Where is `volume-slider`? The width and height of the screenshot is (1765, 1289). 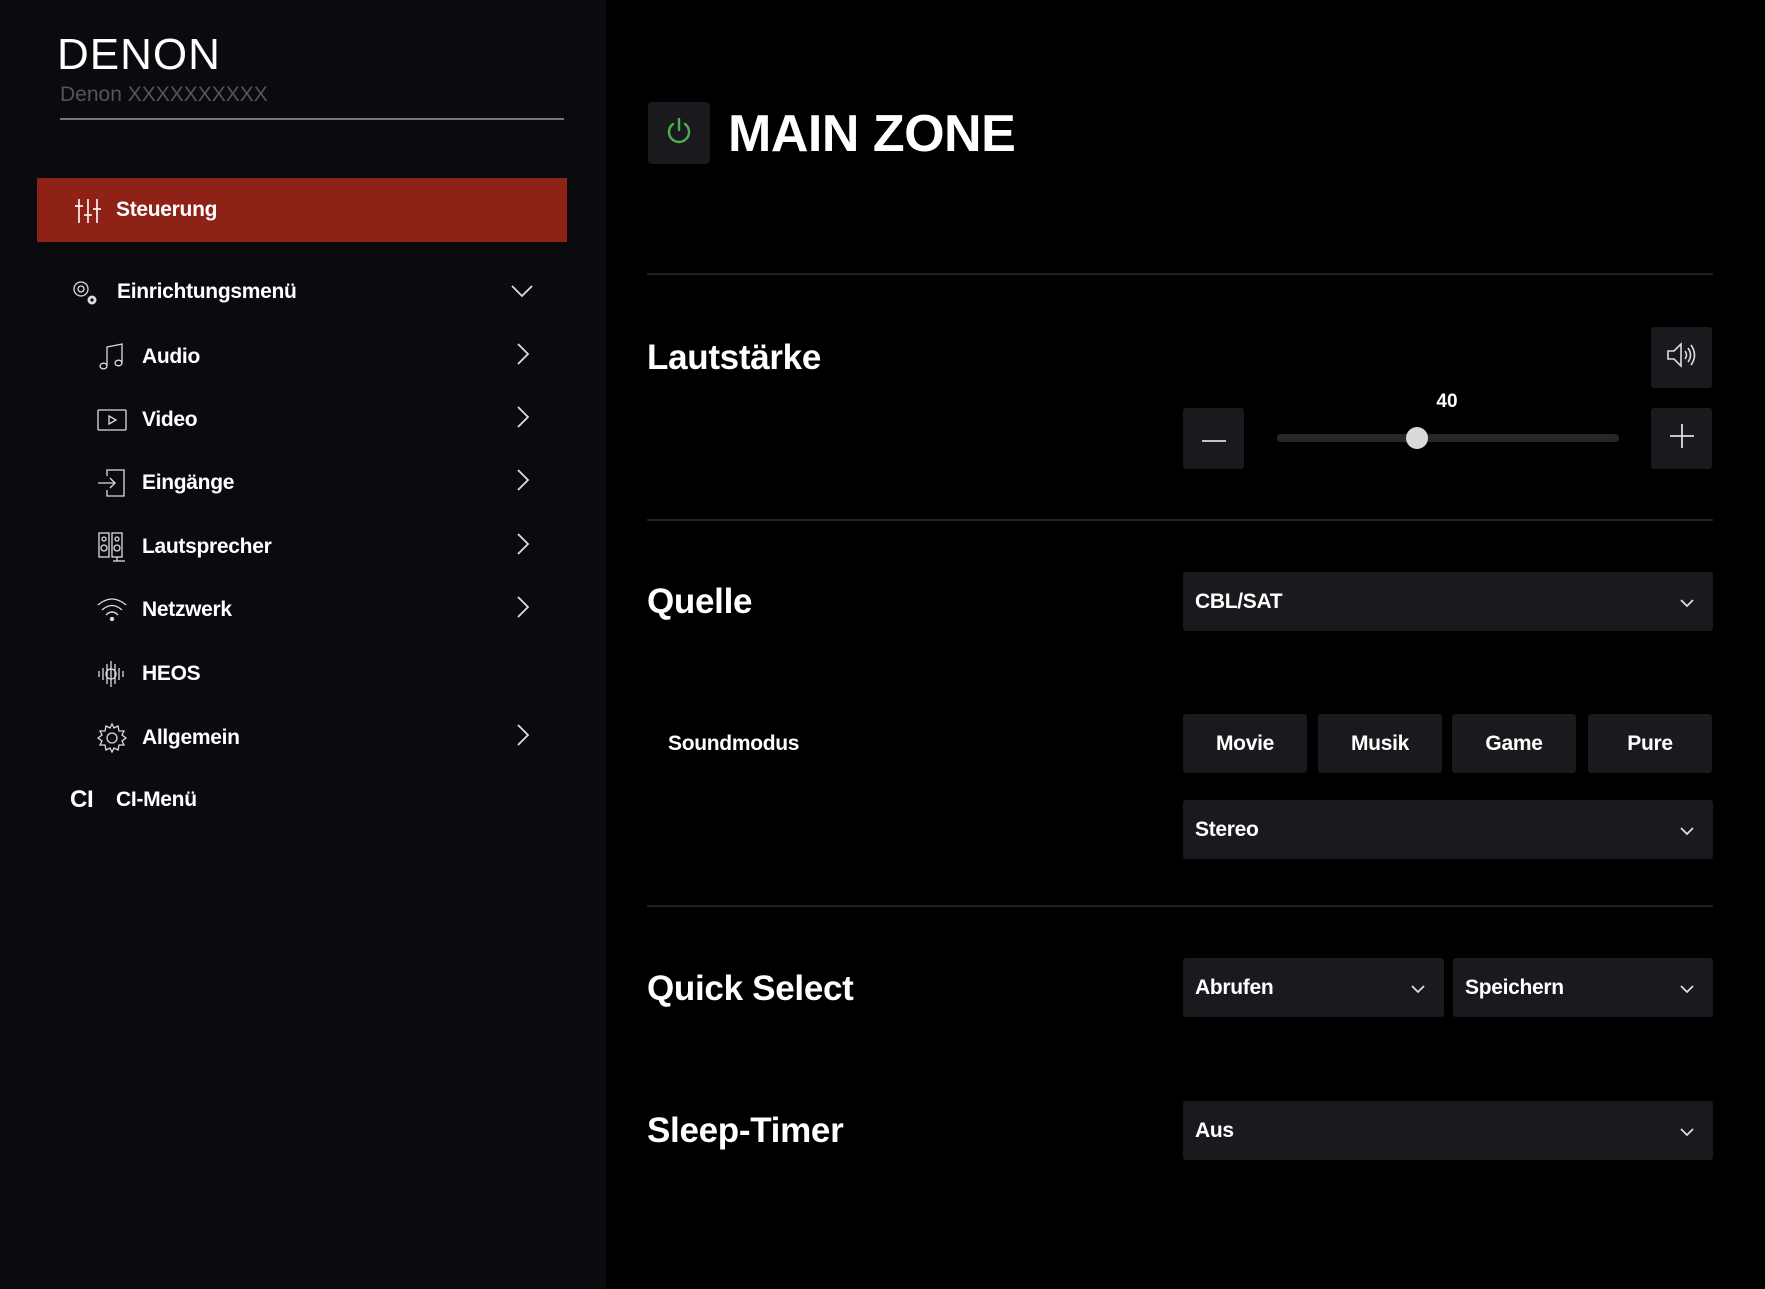
volume-slider is located at coordinates (1448, 438).